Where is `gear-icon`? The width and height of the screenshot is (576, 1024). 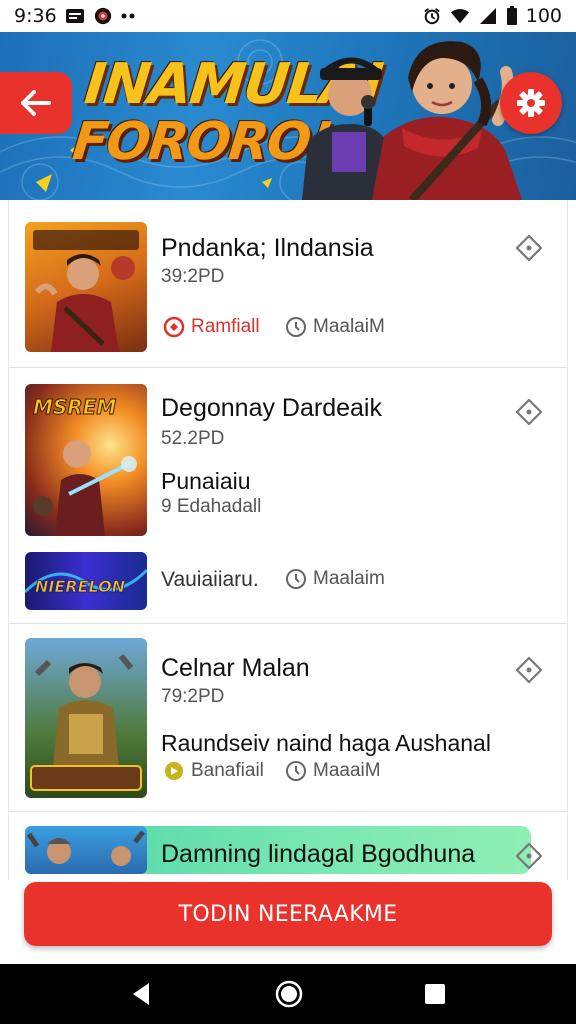 gear-icon is located at coordinates (531, 103).